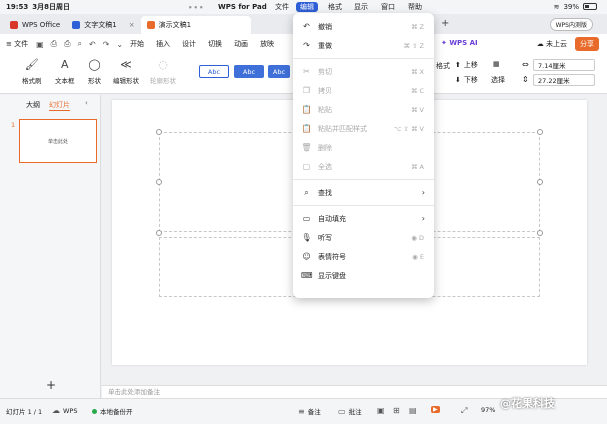 The width and height of the screenshot is (607, 424). What do you see at coordinates (396, 410) in the screenshot?
I see `sorter-view-icon: ⊞` at bounding box center [396, 410].